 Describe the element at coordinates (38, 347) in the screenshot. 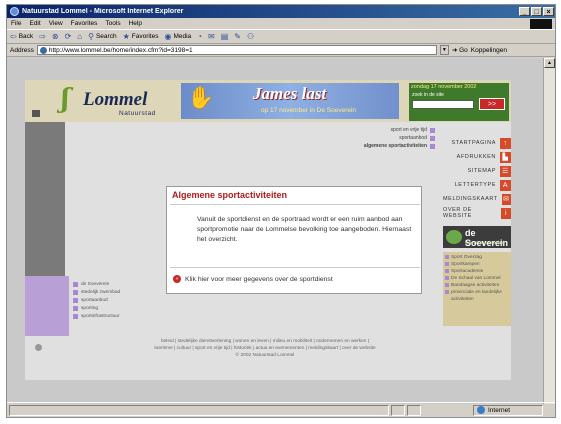

I see `footer-dot-icon` at that location.